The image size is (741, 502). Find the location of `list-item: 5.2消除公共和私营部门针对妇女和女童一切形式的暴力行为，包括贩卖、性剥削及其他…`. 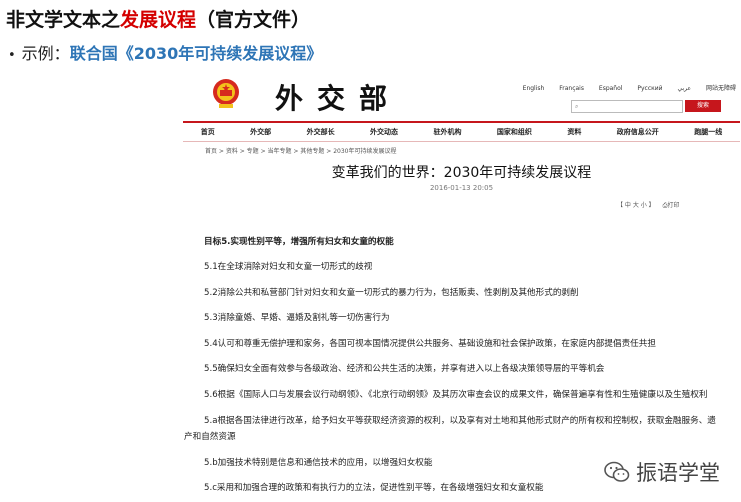

list-item: 5.2消除公共和私营部门针对妇女和女童一切形式的暴力行为，包括贩卖、性剥削及其他… is located at coordinates (391, 293).